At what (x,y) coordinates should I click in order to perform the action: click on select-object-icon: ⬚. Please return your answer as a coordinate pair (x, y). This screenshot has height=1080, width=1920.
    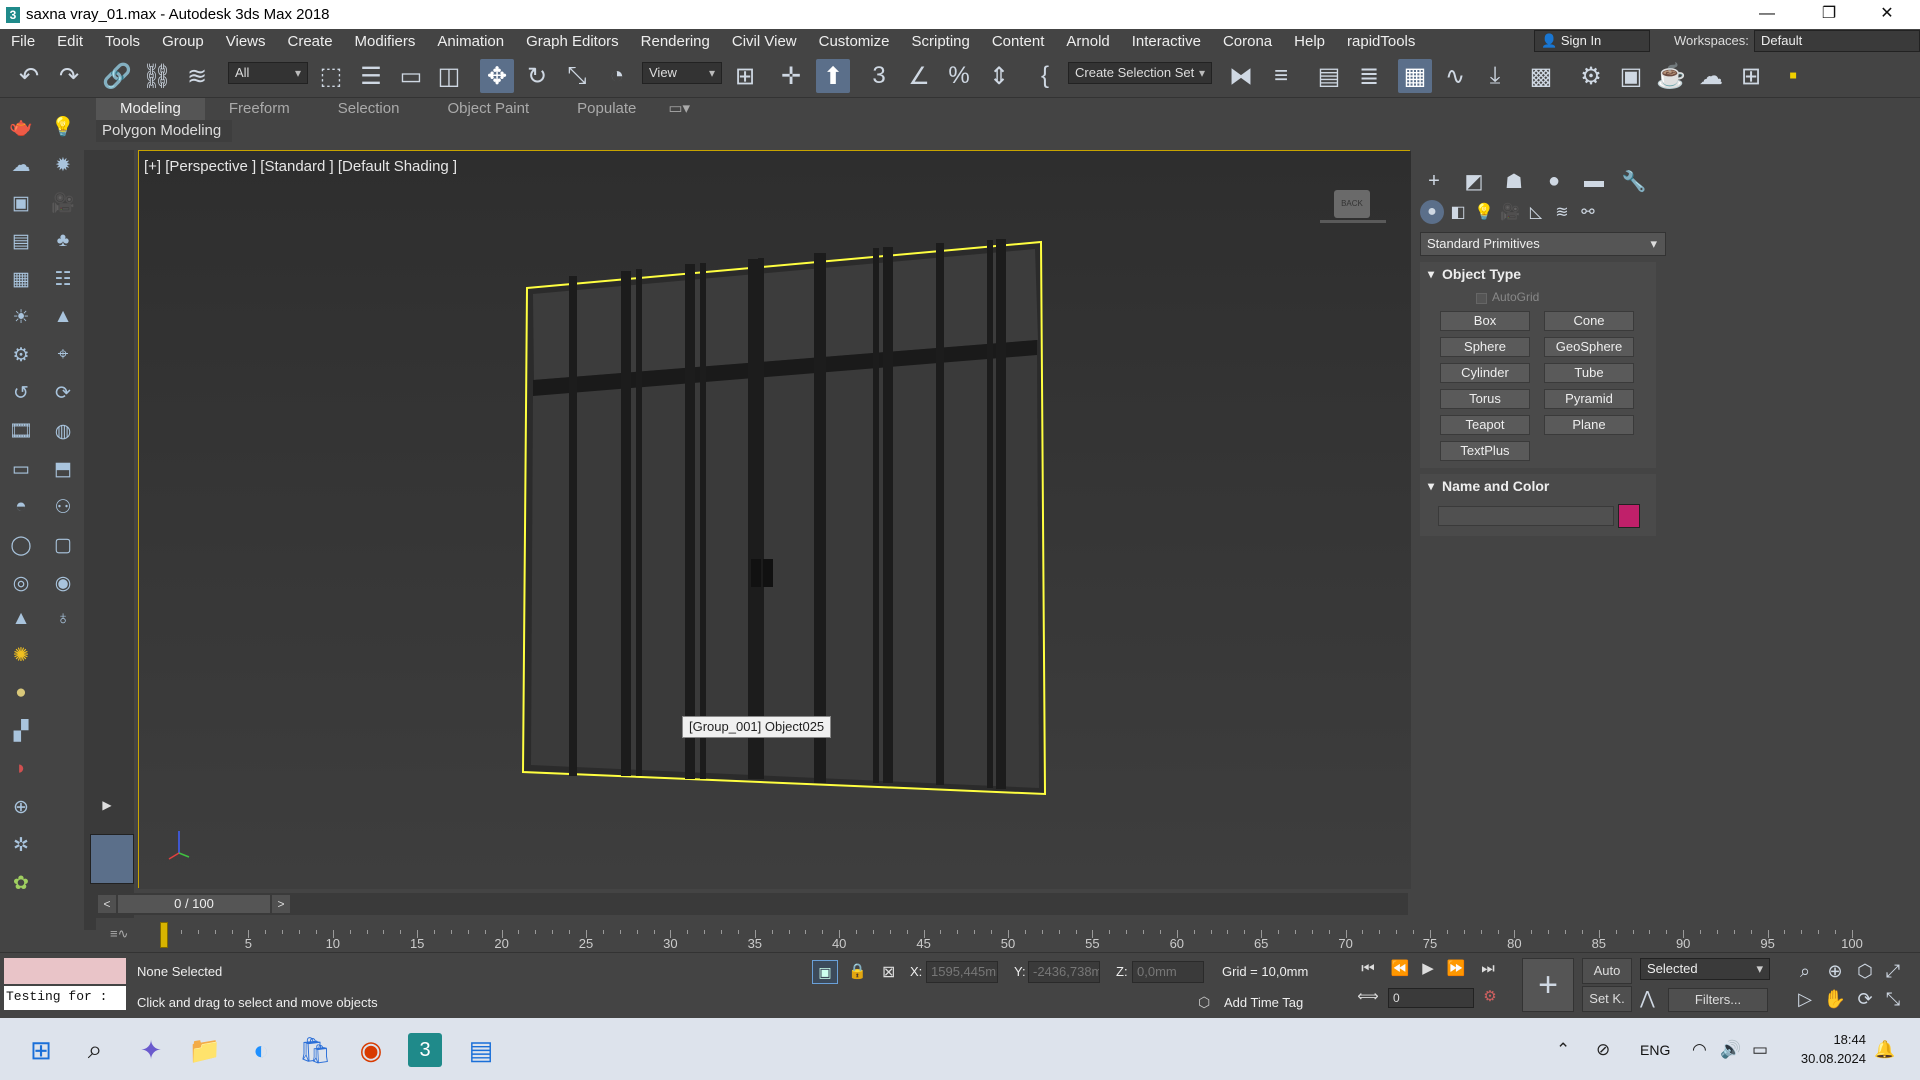
    Looking at the image, I should click on (331, 76).